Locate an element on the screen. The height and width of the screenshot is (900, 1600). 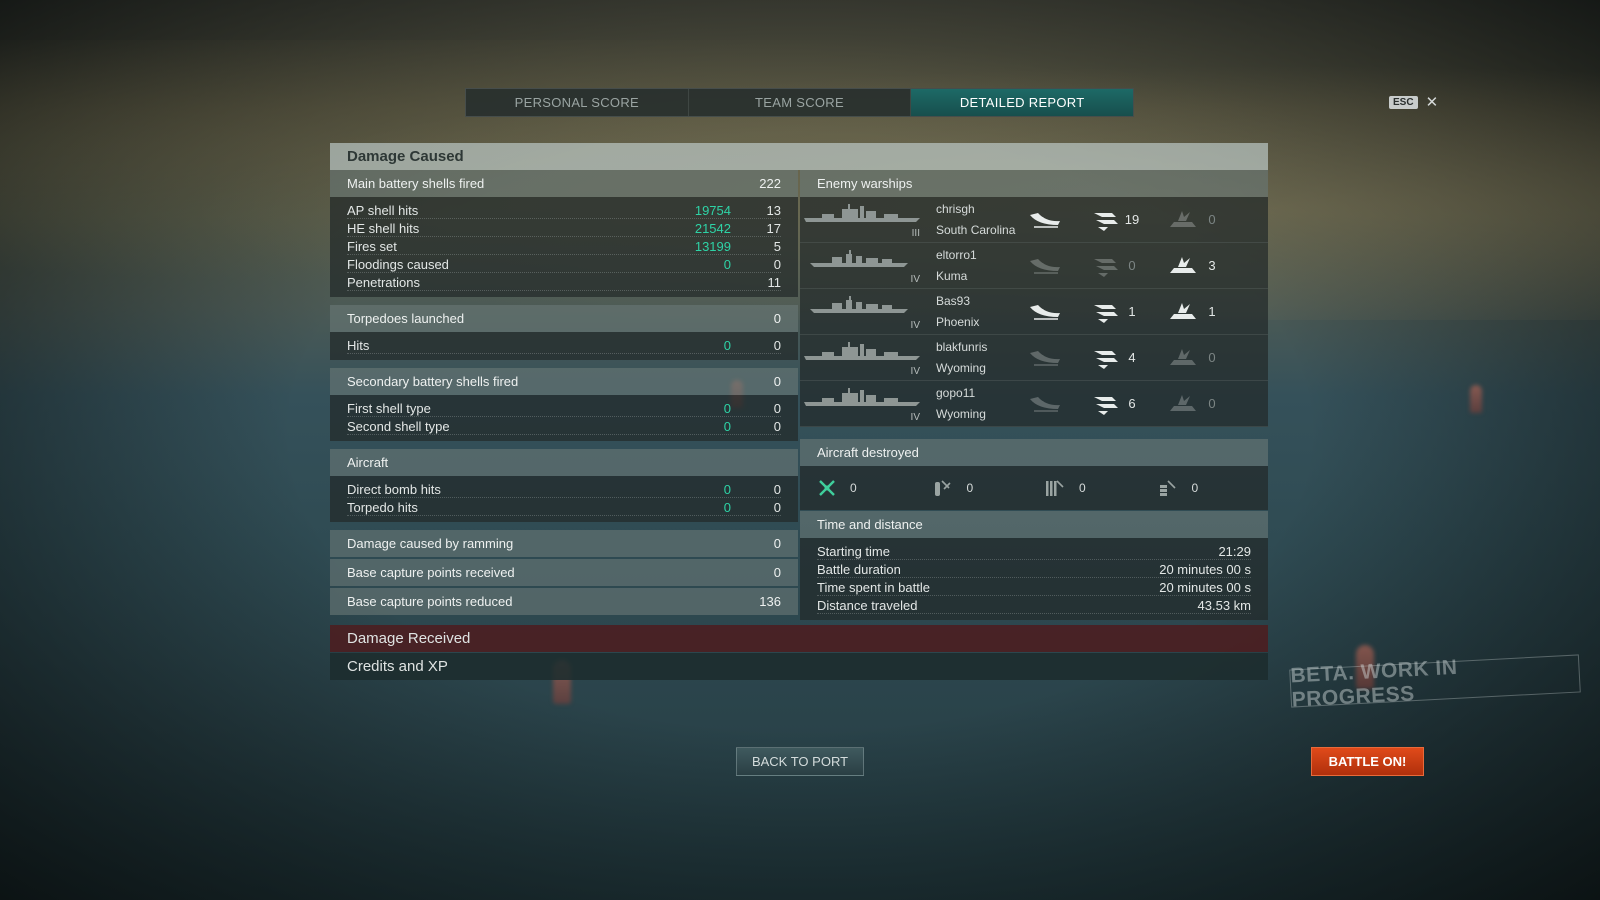
aircraft-destroyed-header: Aircraft destroyed is located at coordinates (1034, 452).